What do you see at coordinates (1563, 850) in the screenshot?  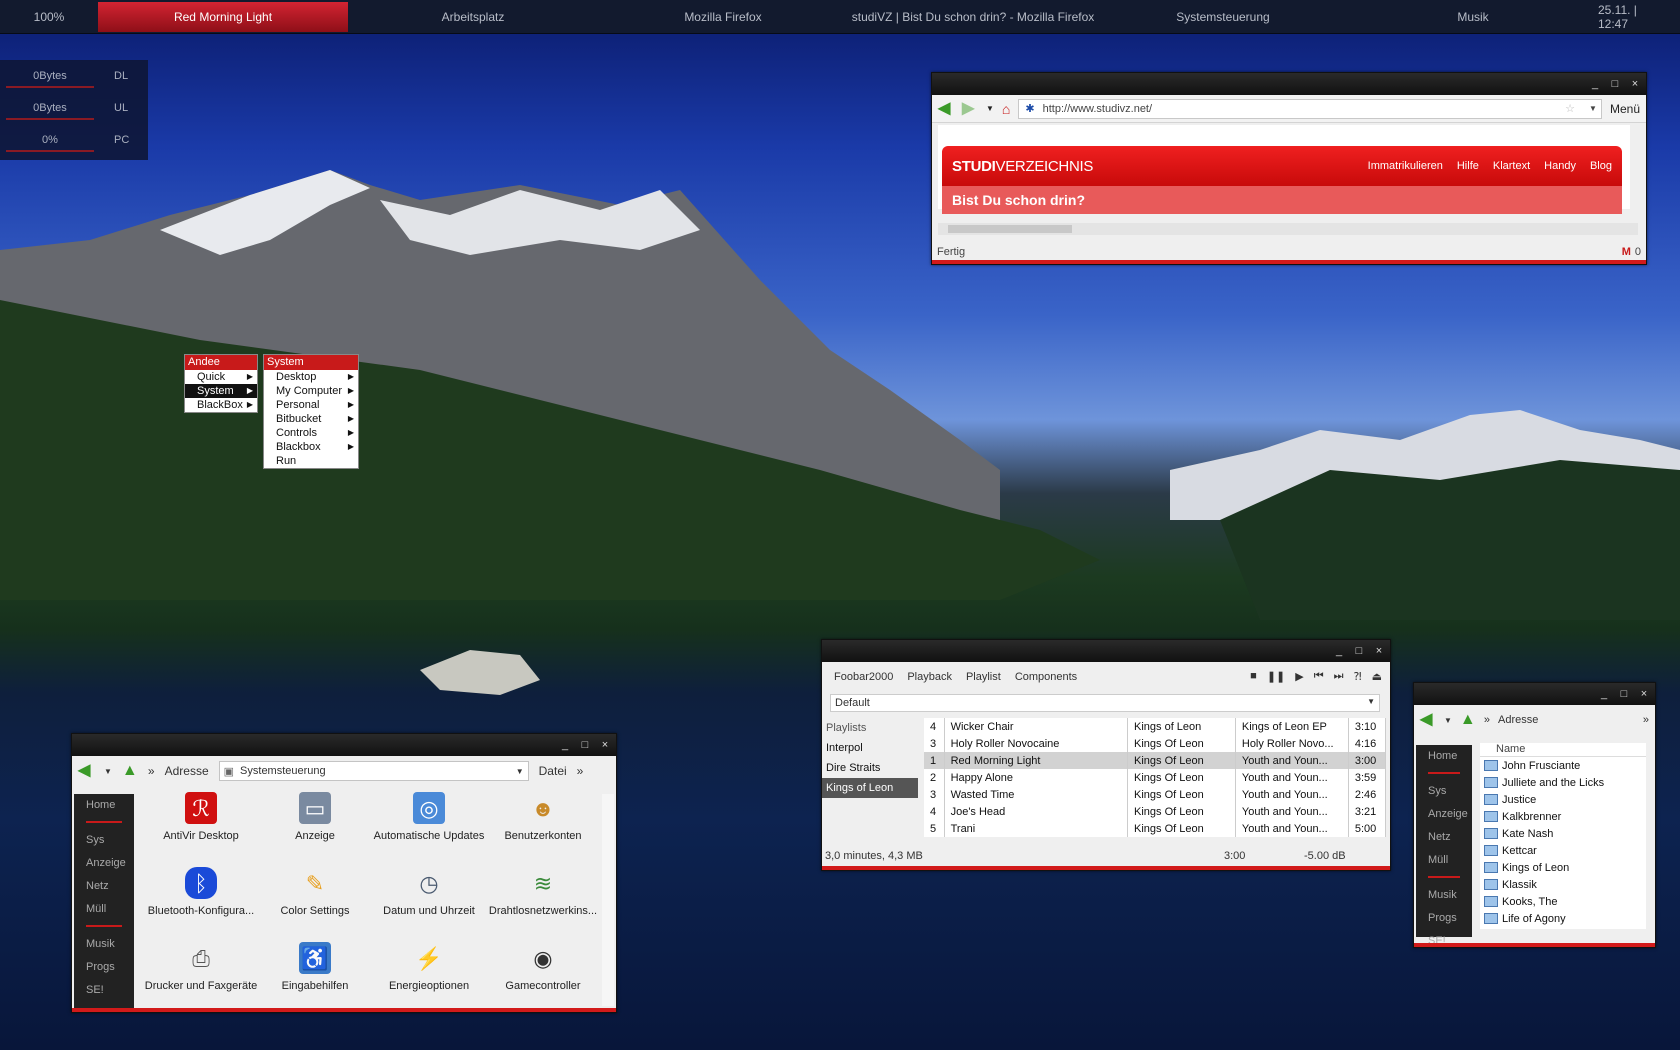 I see `folder-item: Kettcar` at bounding box center [1563, 850].